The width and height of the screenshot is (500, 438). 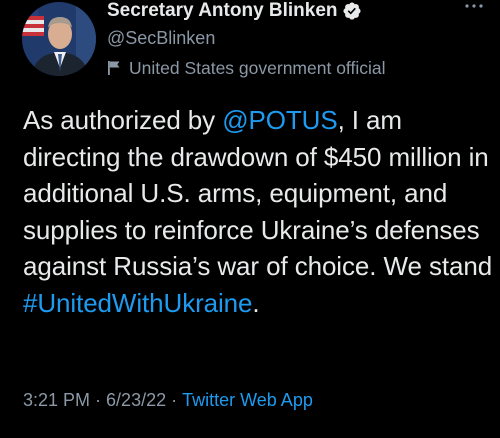 I want to click on display-name: Secretary Antony Blinken, so click(x=222, y=11).